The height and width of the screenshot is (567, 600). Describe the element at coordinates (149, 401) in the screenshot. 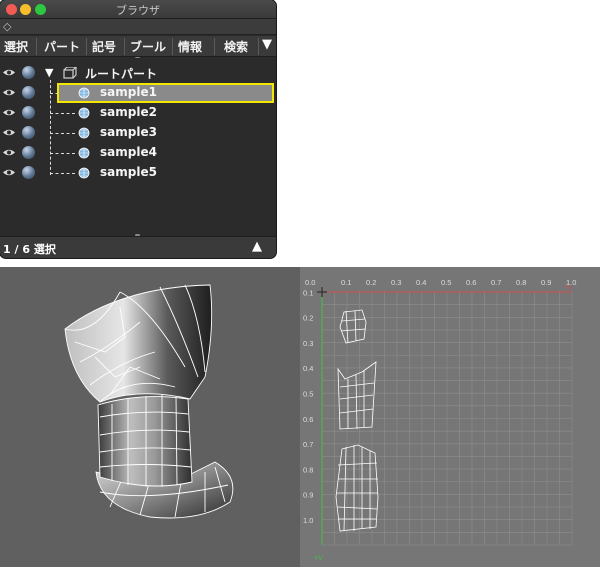

I see `3d-model-mesh` at that location.